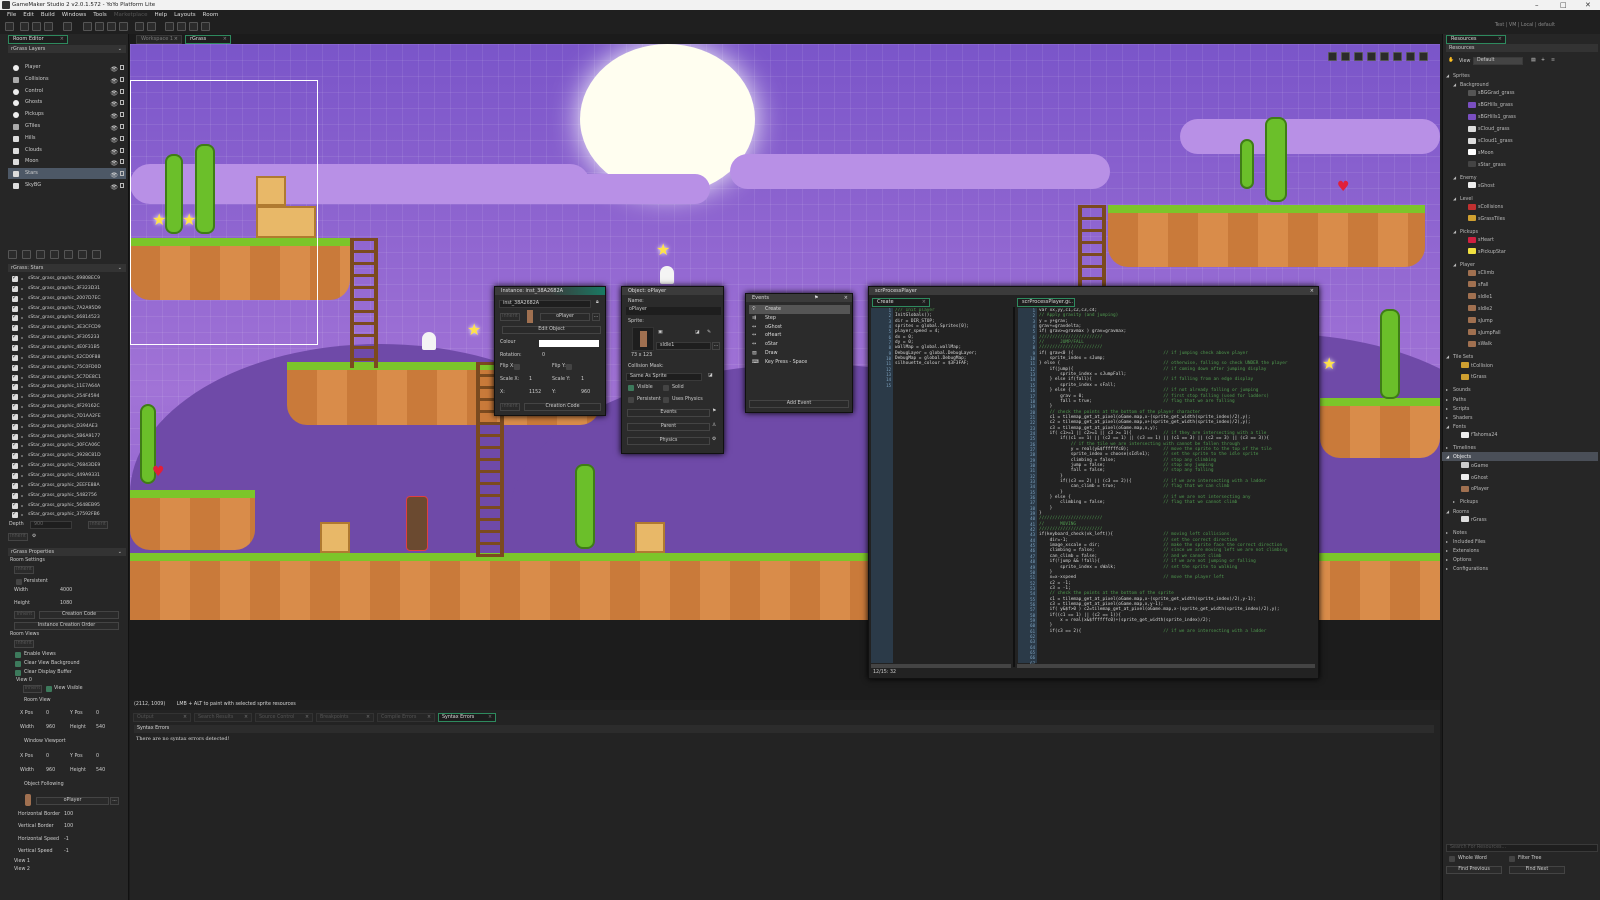  What do you see at coordinates (1467, 568) in the screenshot?
I see `resource-folder: ▸ Configurations` at bounding box center [1467, 568].